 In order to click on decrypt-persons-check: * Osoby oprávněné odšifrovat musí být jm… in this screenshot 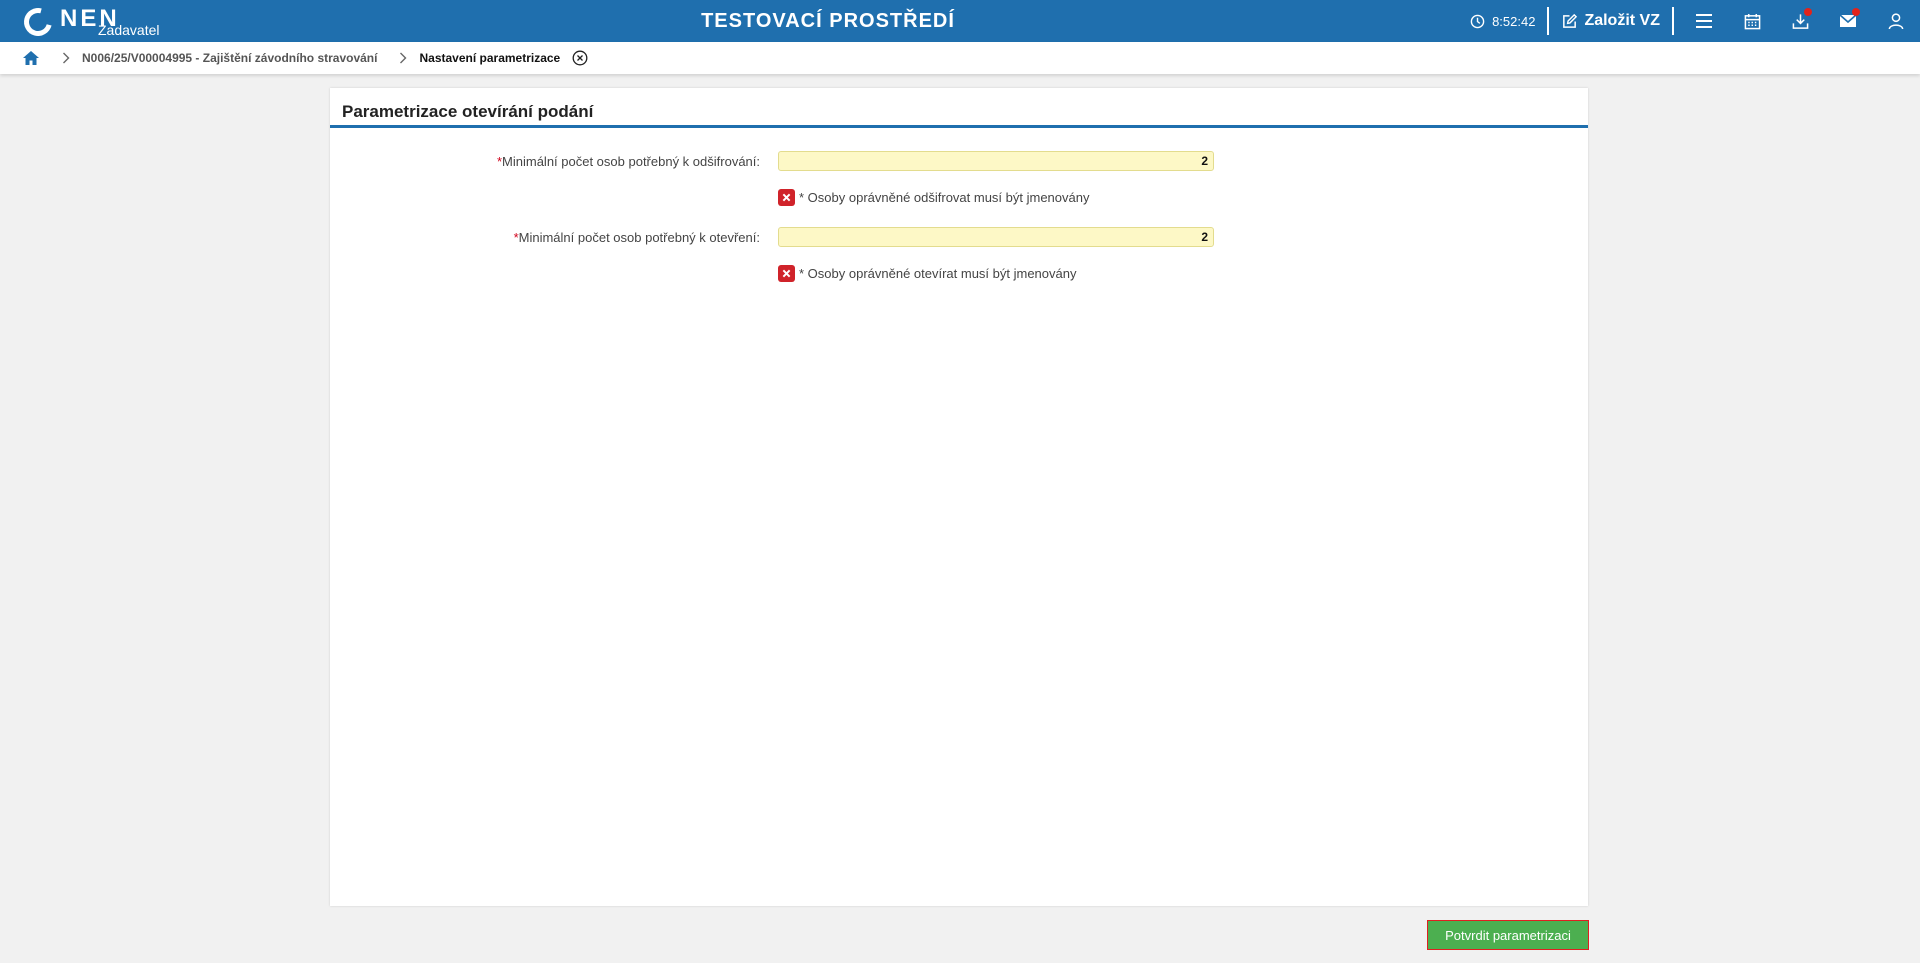, I will do `click(933, 197)`.